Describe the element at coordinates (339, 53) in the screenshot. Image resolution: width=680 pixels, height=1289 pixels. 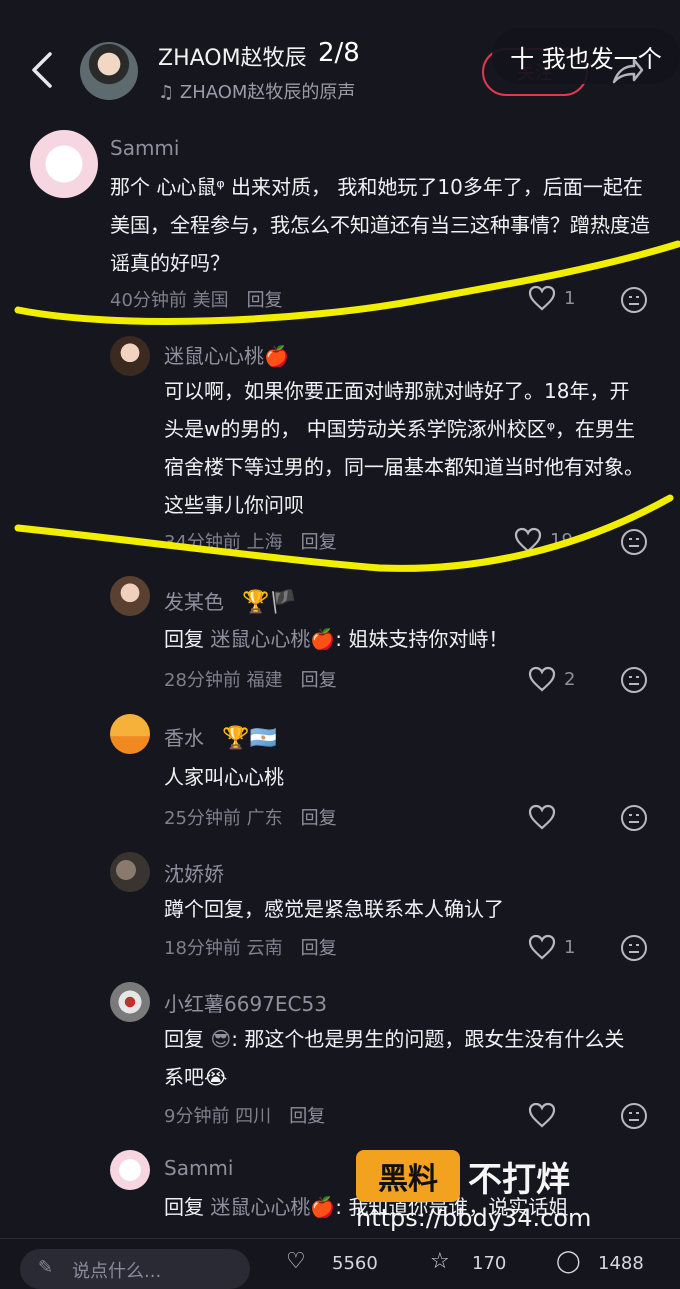
I see `page-counter: 2/8` at that location.